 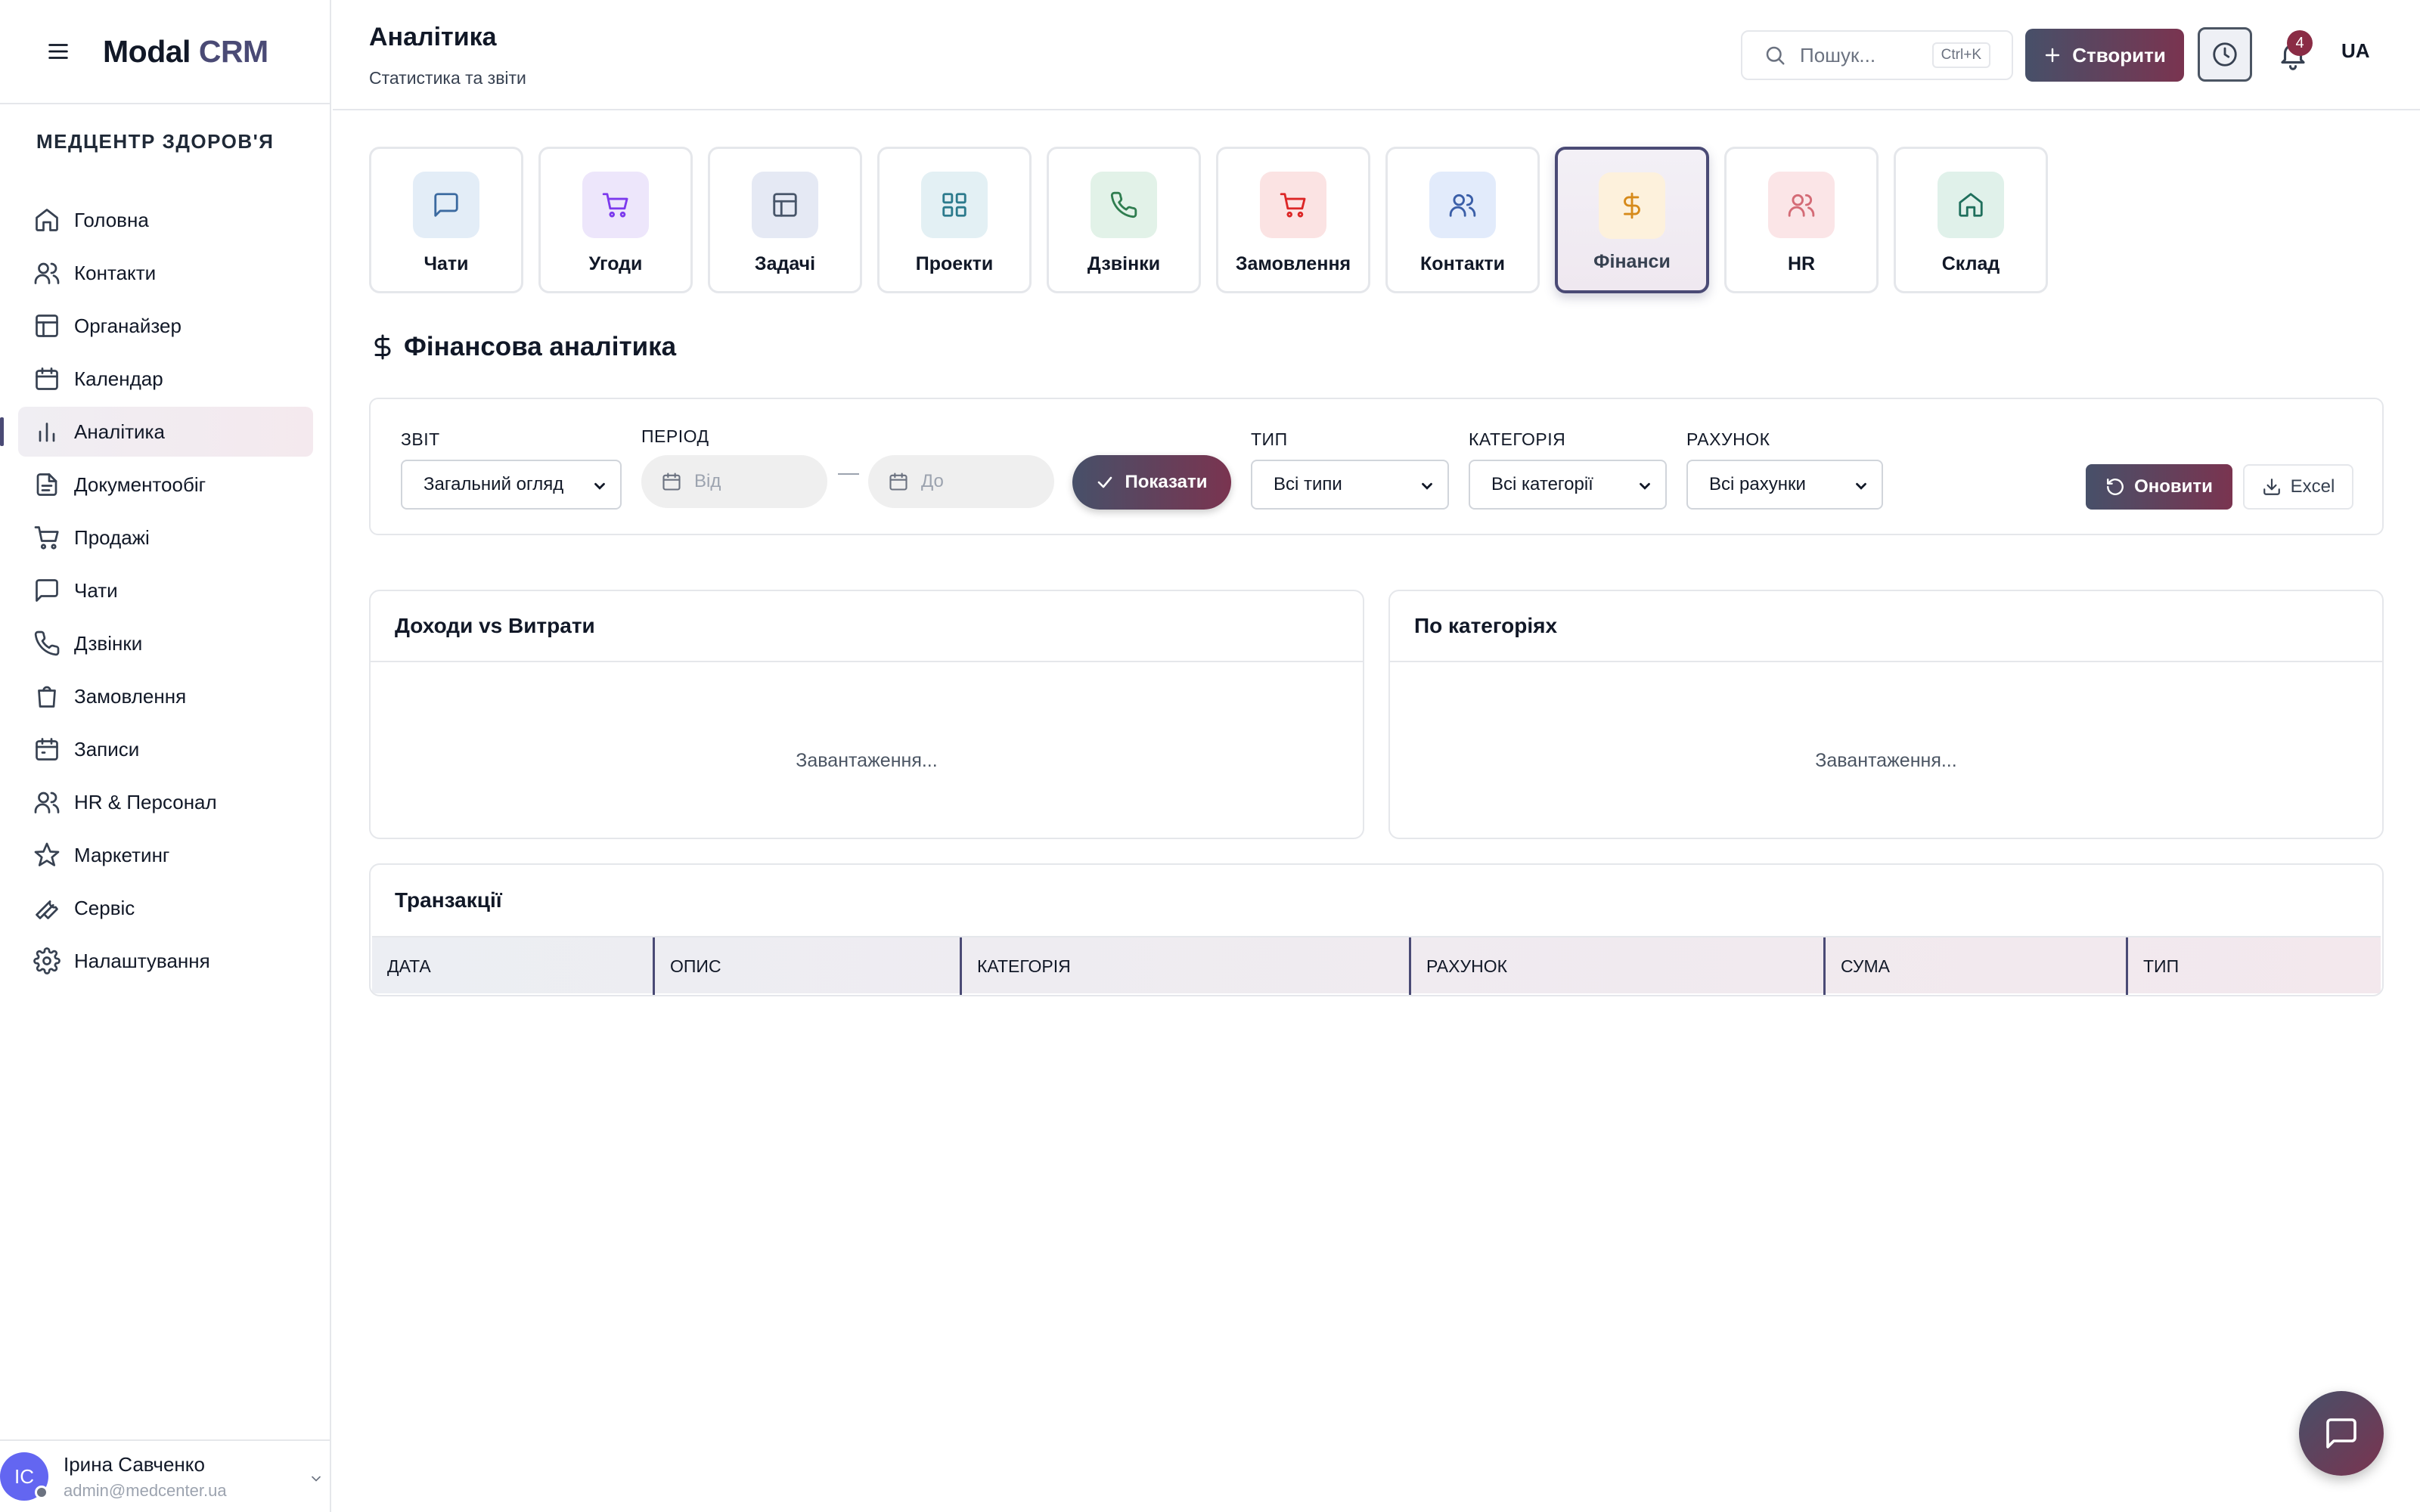 I want to click on search-icon, so click(x=1775, y=56).